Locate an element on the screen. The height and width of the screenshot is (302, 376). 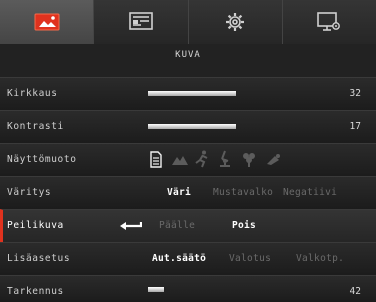
row-display-mode: Näyttömuoto is located at coordinates (188, 159).